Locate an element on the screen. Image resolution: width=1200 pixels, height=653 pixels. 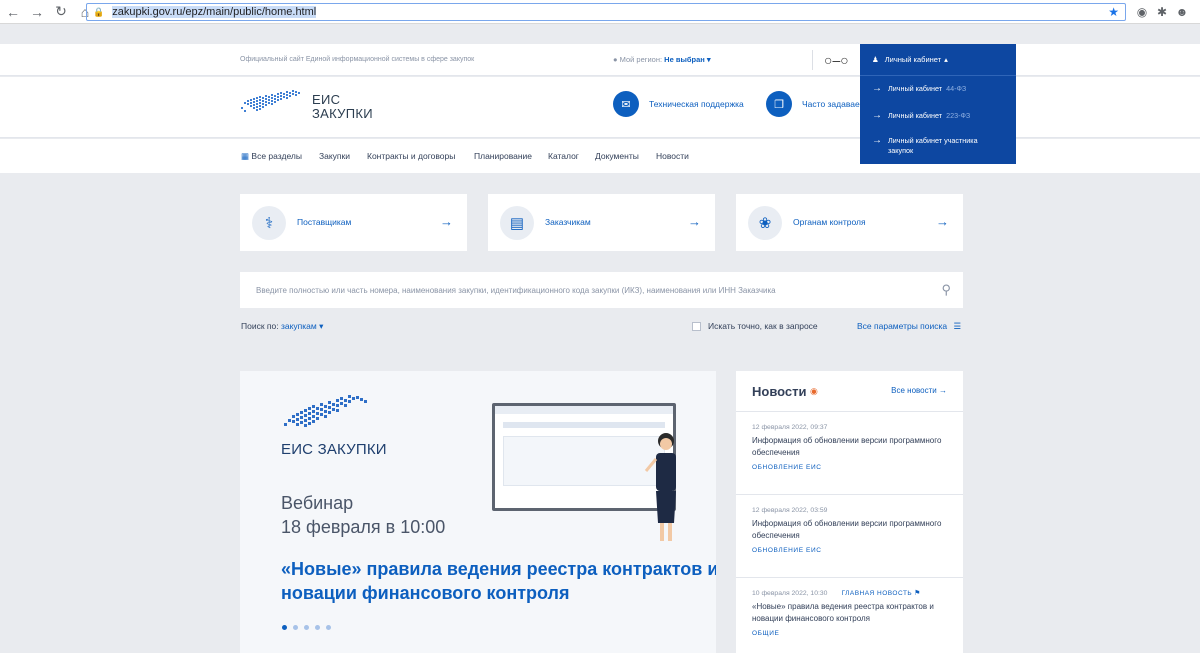
forward-icon: → is located at coordinates (37, 12).